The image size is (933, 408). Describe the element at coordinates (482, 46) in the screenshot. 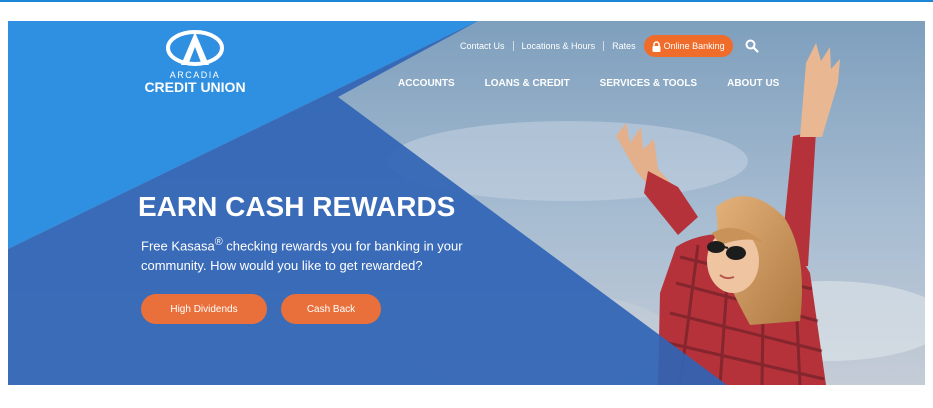

I see `contact-us-link: Contact Us` at that location.